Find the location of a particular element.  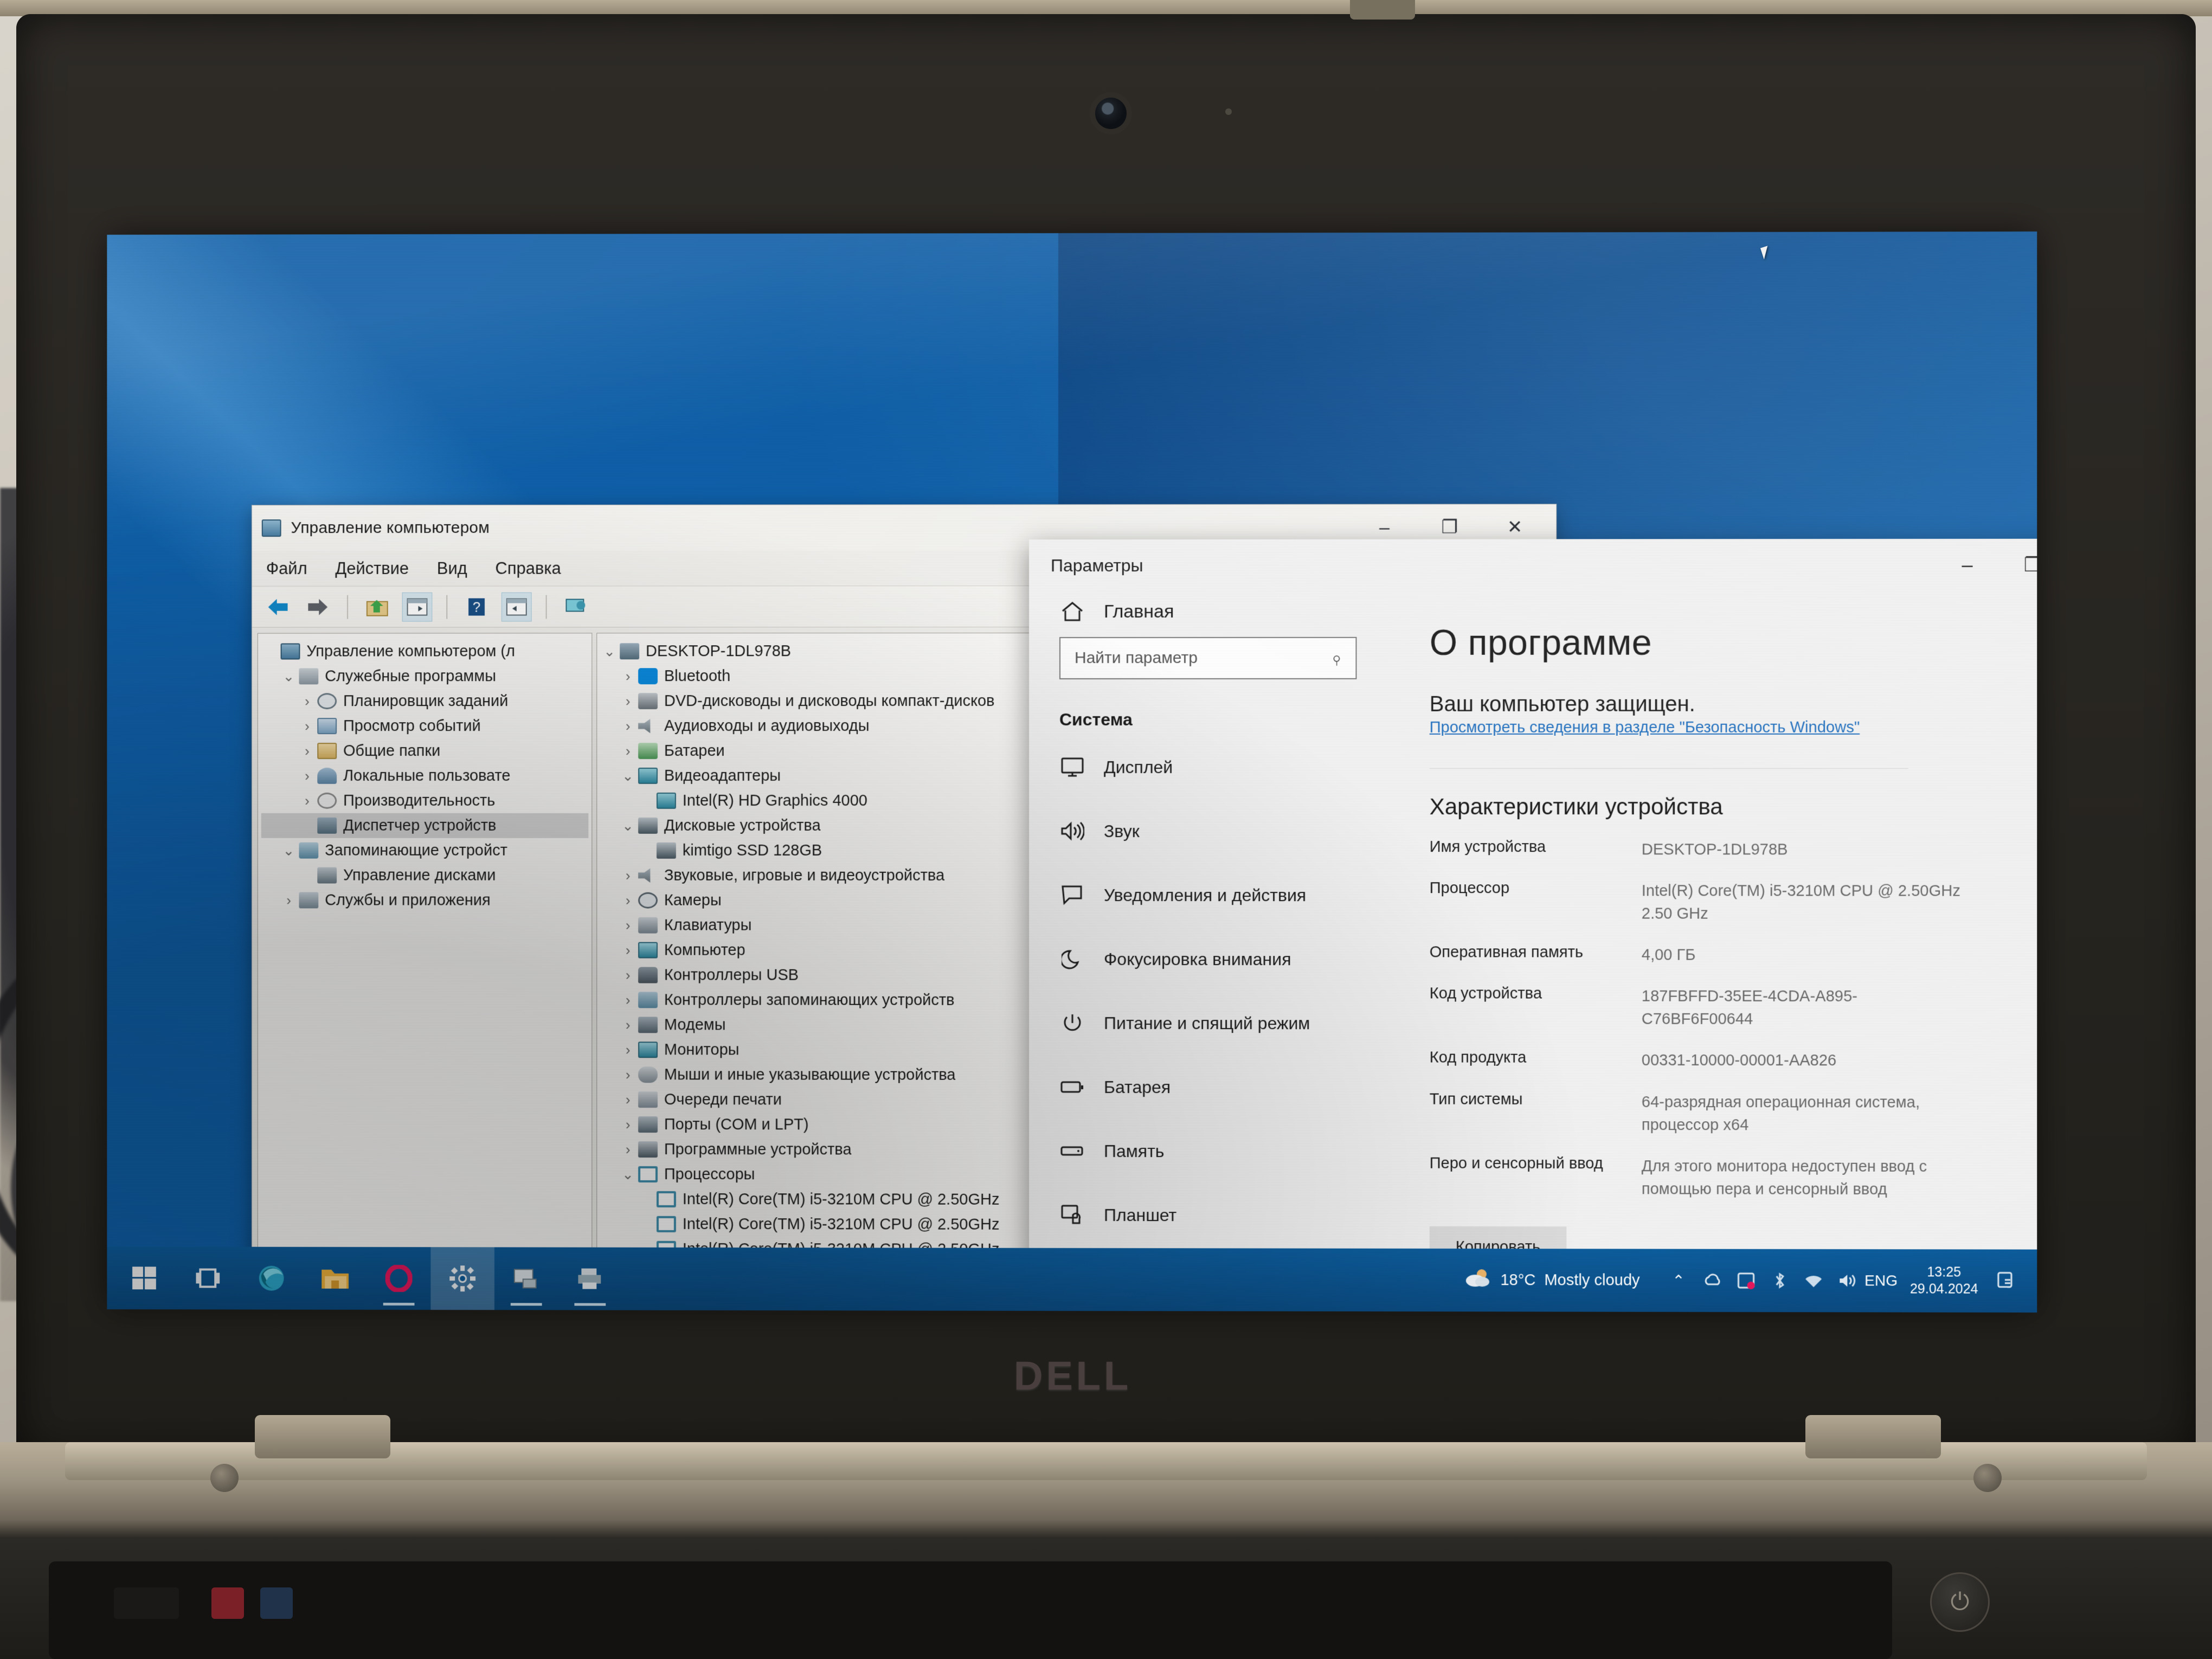

tree-item-row: › Производительность is located at coordinates (425, 800).